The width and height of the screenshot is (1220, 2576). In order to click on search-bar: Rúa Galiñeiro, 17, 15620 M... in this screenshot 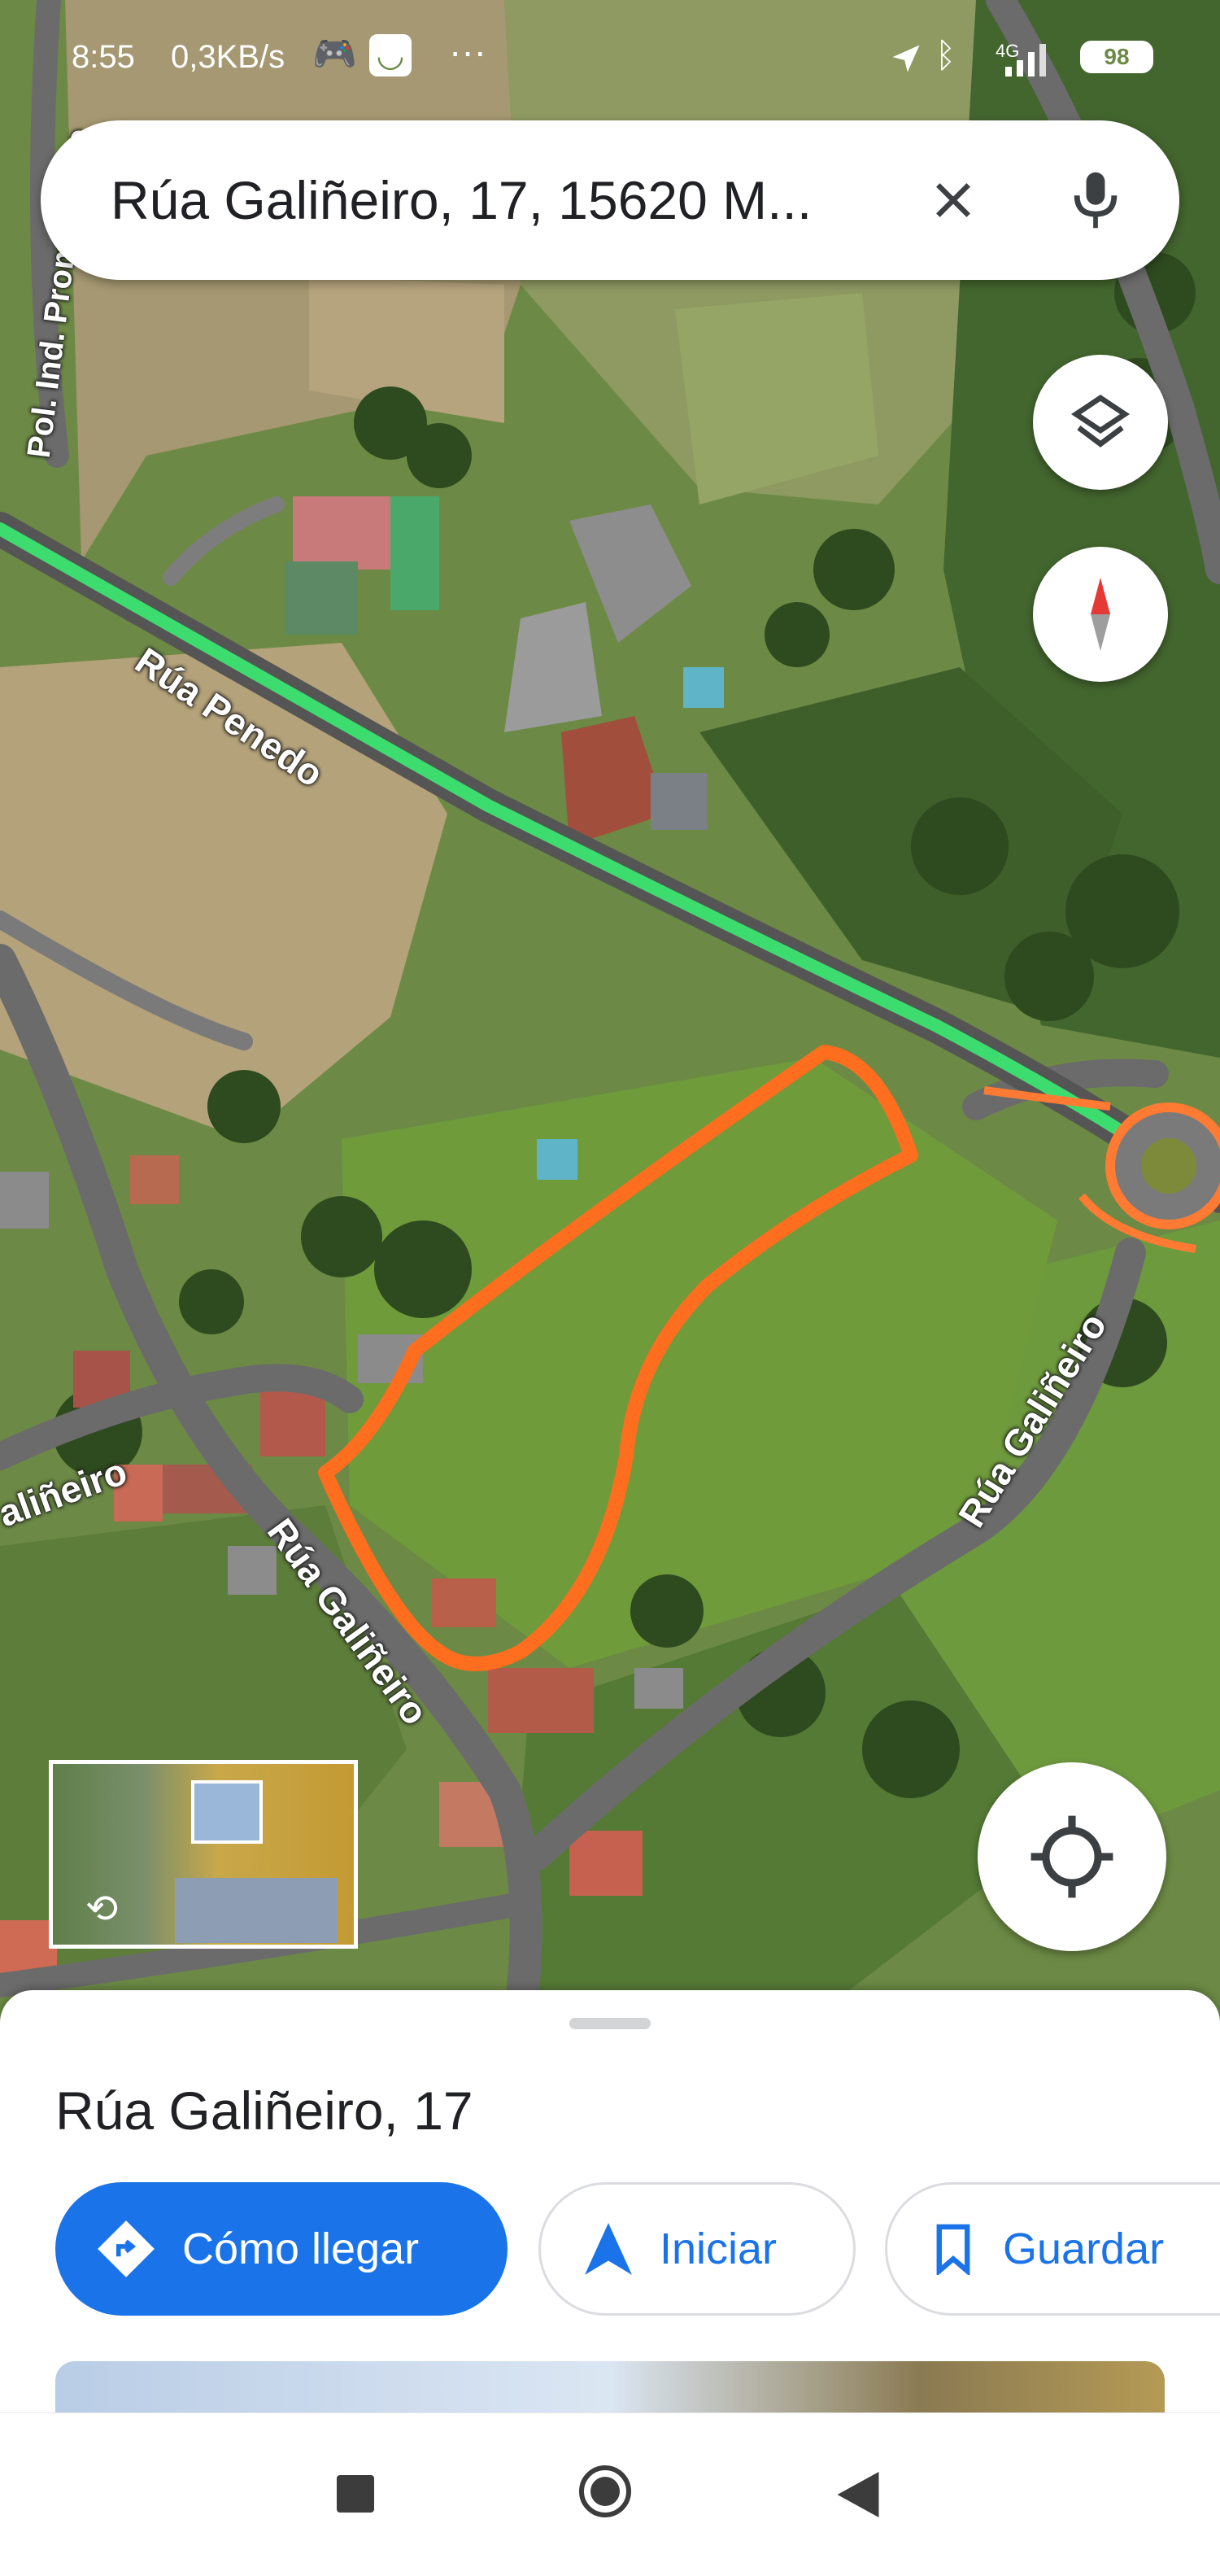, I will do `click(610, 200)`.